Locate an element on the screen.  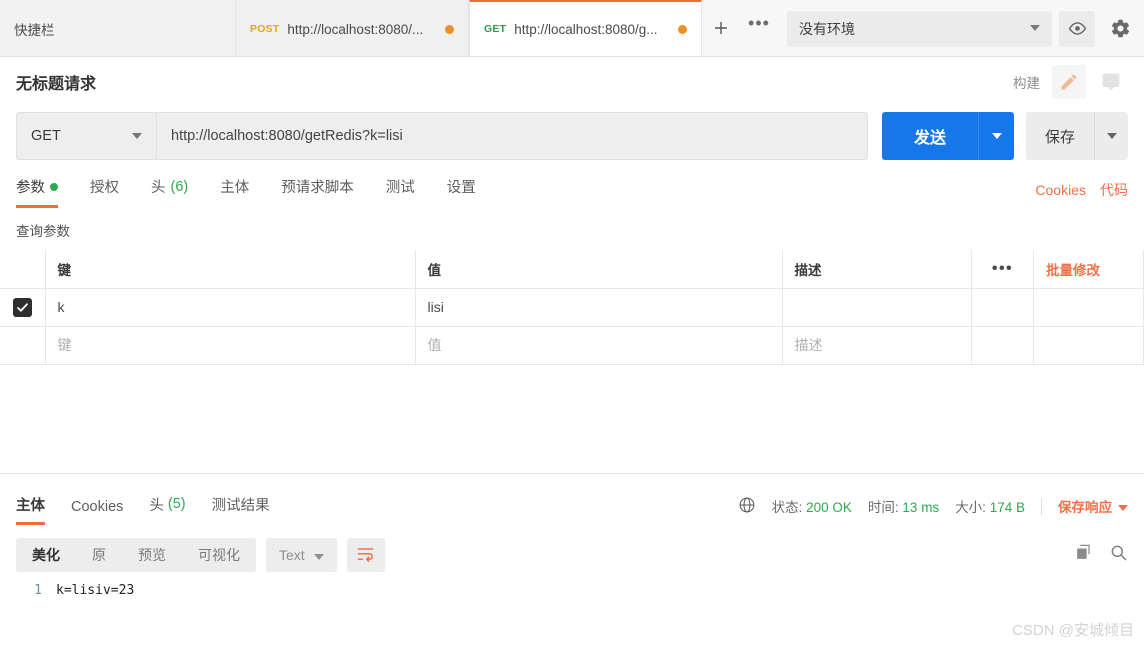
save-options-button is located at coordinates (1111, 136).